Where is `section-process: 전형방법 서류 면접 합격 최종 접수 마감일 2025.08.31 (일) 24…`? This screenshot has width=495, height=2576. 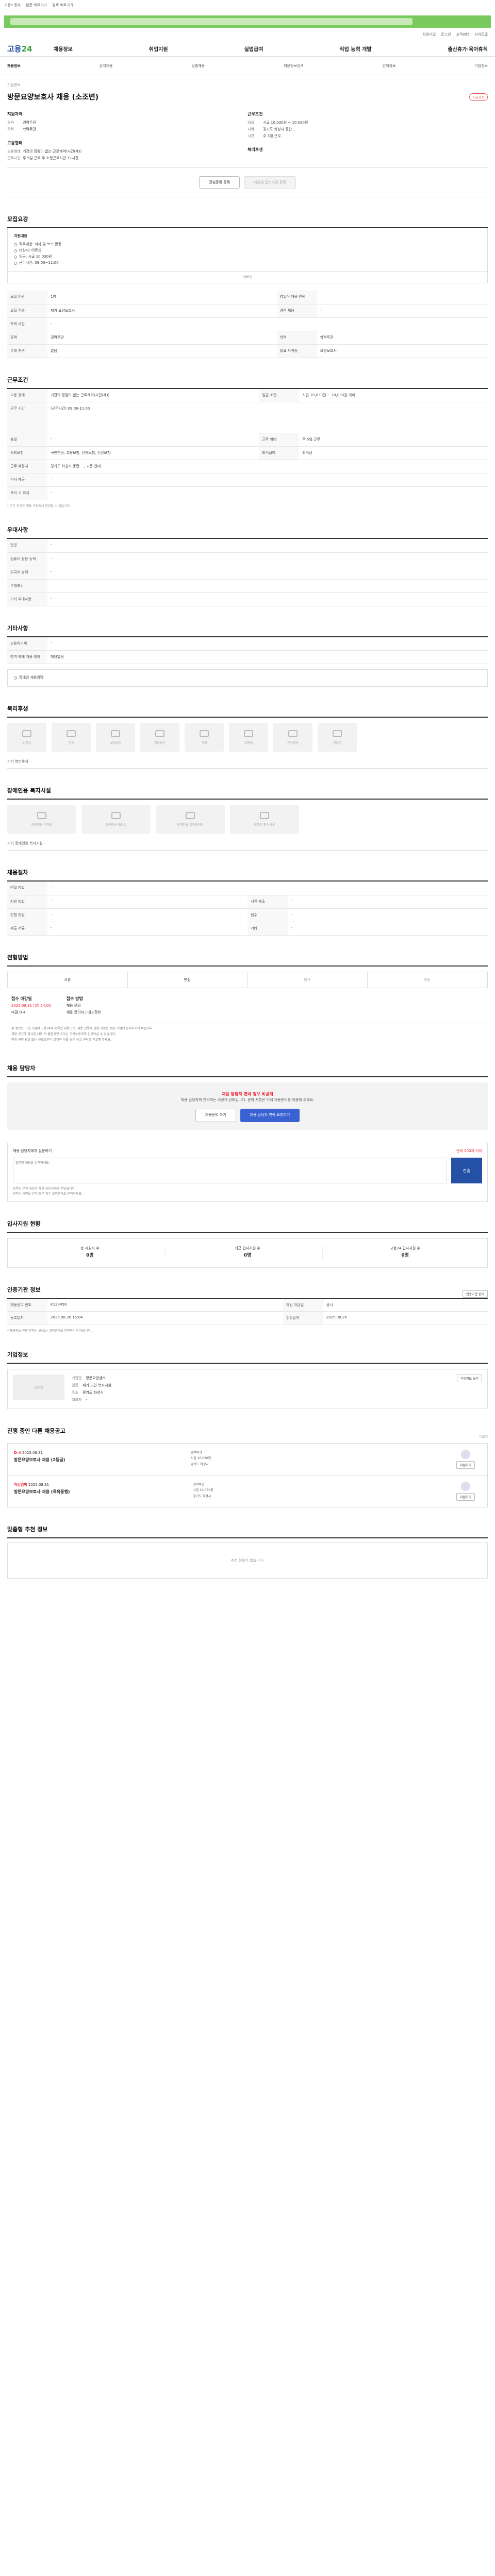
section-process: 전형방법 서류 면접 합격 최종 접수 마감일 2025.08.31 (일) 24… is located at coordinates (247, 991).